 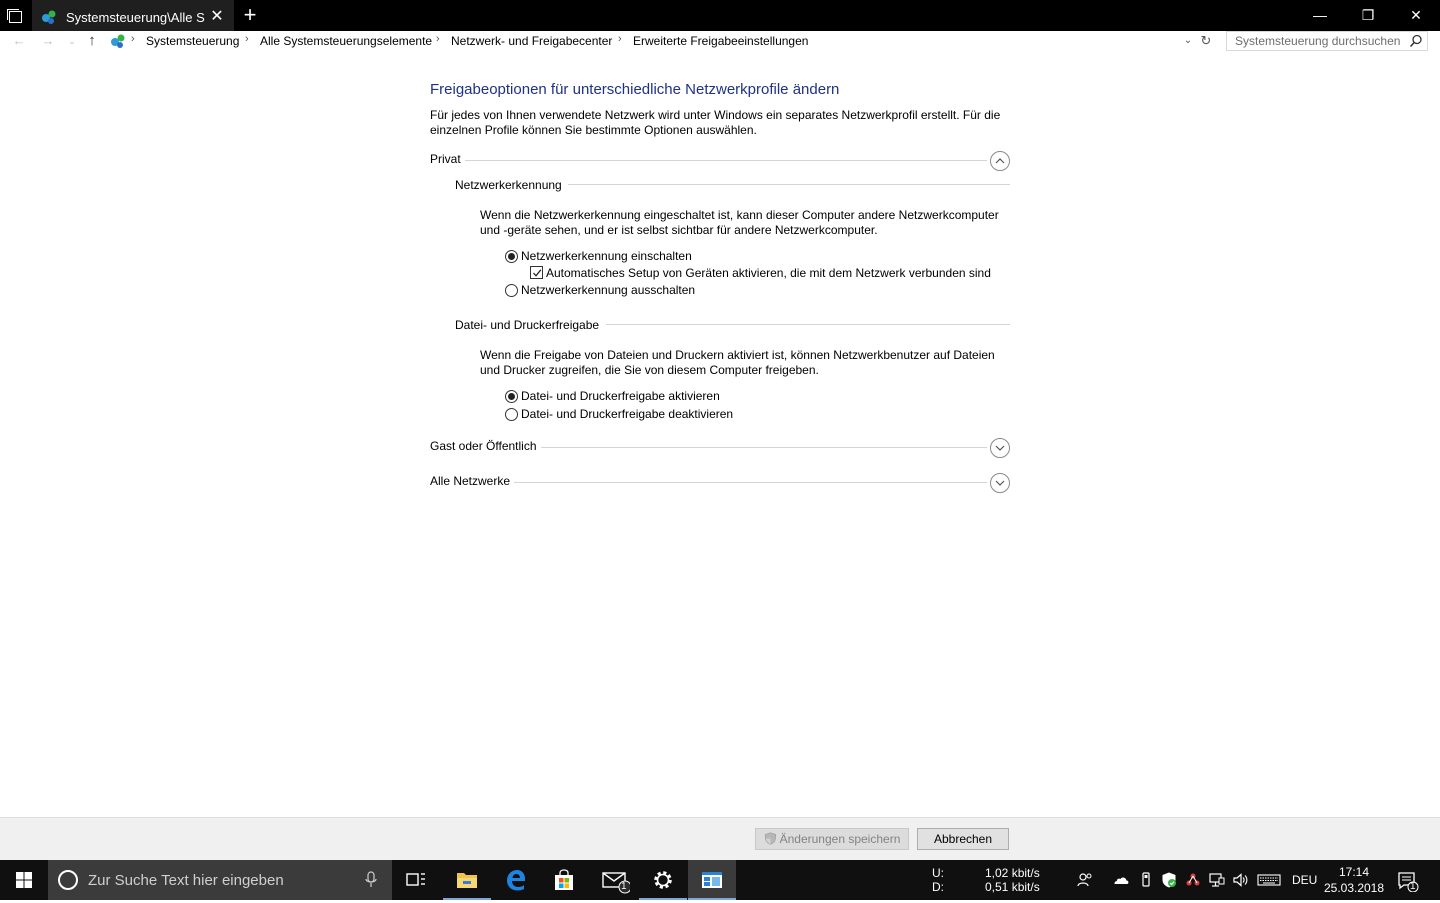 I want to click on microphone-icon, so click(x=371, y=880).